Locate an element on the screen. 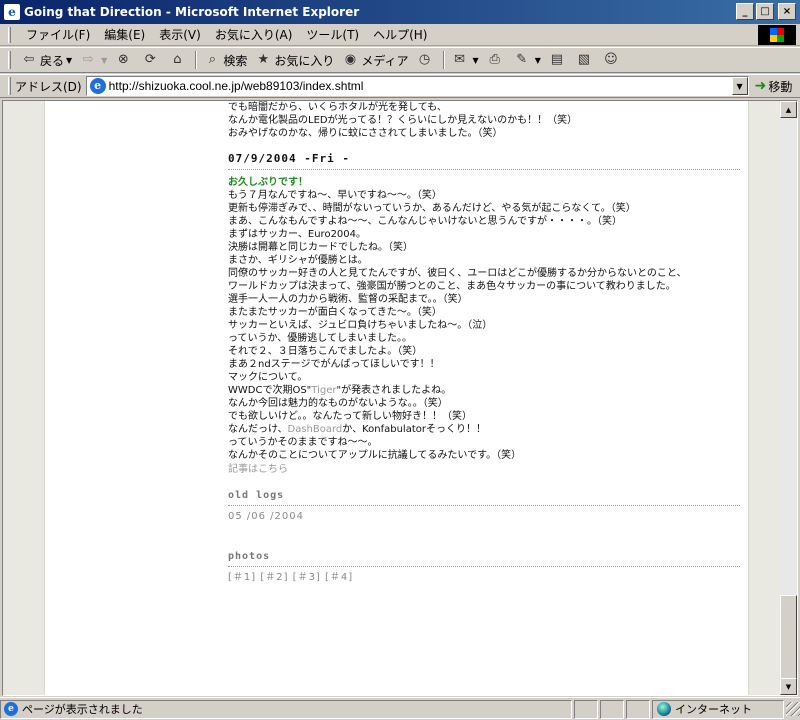  toolbar-grip is located at coordinates (9, 60).